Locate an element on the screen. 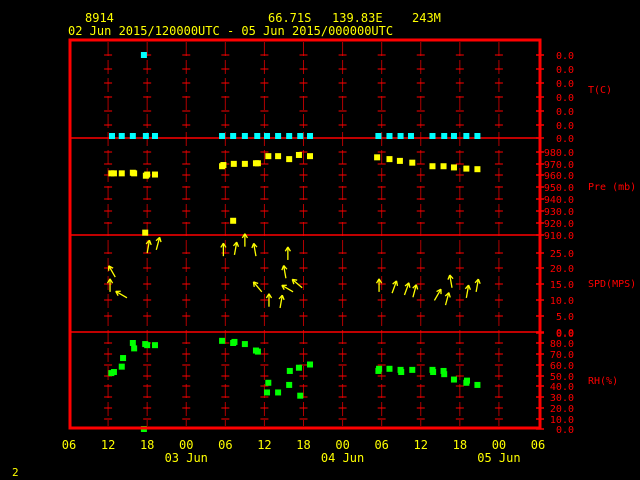  y-tick-label: 960.0 is located at coordinates (559, 176).